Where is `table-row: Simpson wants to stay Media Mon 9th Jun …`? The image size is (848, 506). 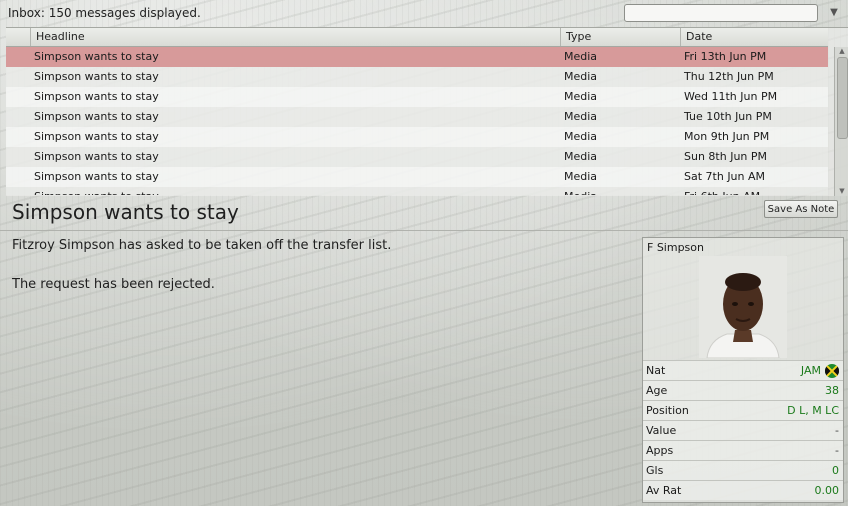 table-row: Simpson wants to stay Media Mon 9th Jun … is located at coordinates (417, 137).